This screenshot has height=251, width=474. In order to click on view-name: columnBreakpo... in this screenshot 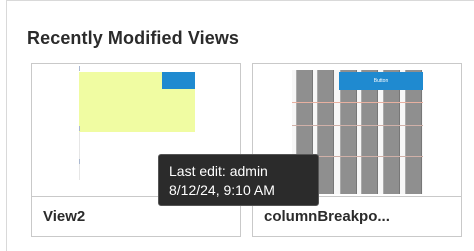, I will do `click(327, 216)`.